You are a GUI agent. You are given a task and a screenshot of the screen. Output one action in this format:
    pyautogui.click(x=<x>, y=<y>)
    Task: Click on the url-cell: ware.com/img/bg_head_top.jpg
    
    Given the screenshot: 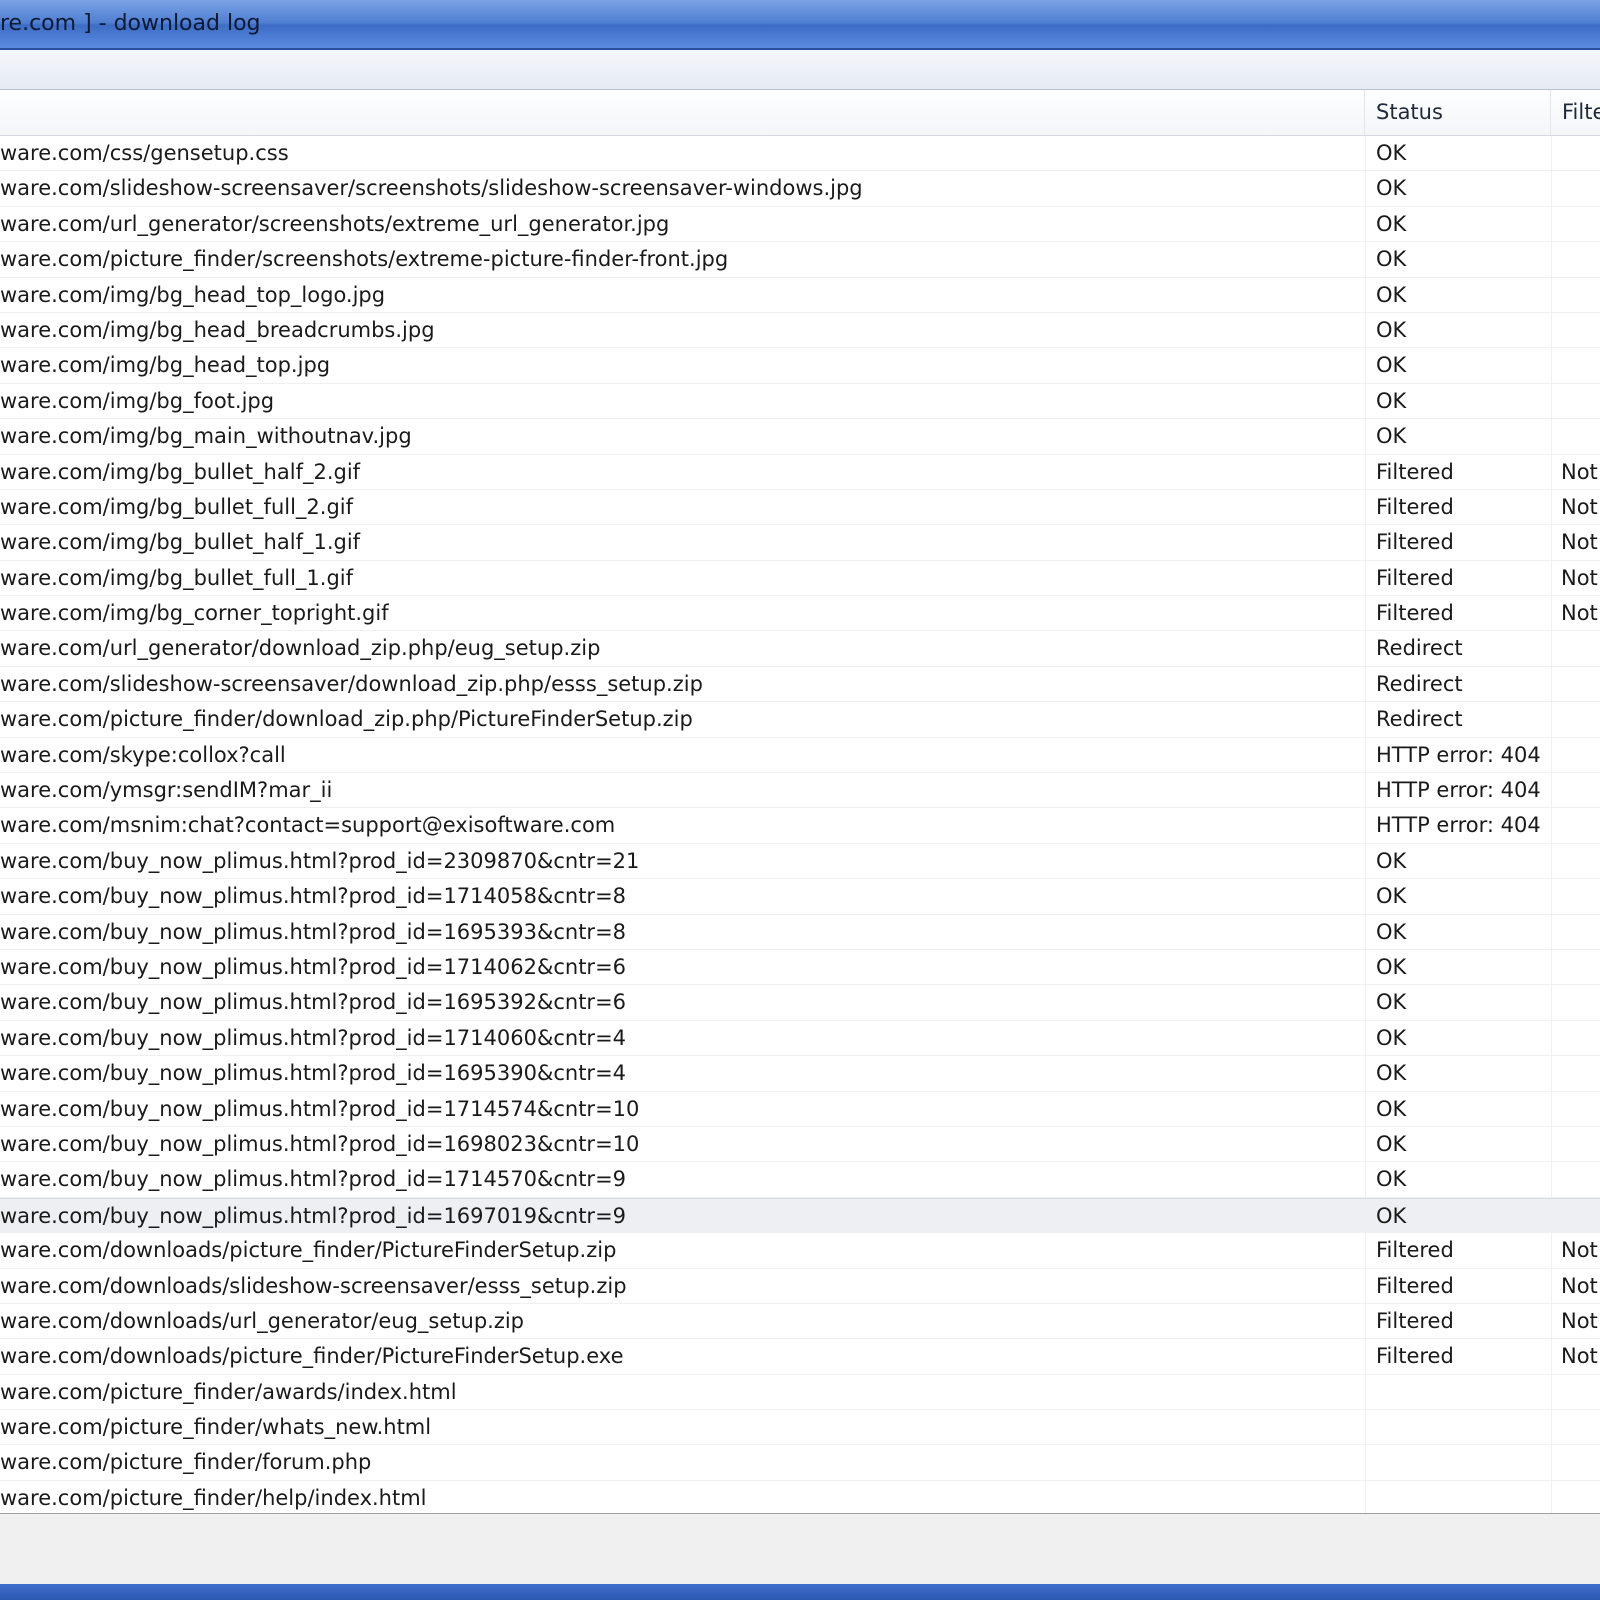 What is the action you would take?
    pyautogui.click(x=165, y=365)
    